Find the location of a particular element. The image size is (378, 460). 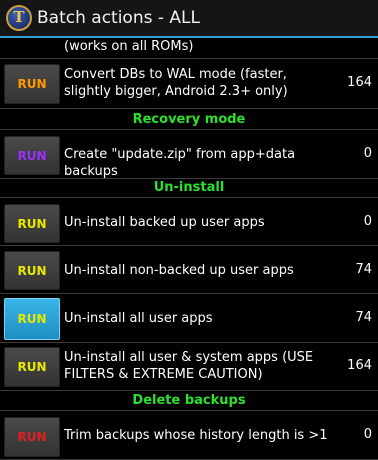

run-button-update-zip: RUN is located at coordinates (32, 155).